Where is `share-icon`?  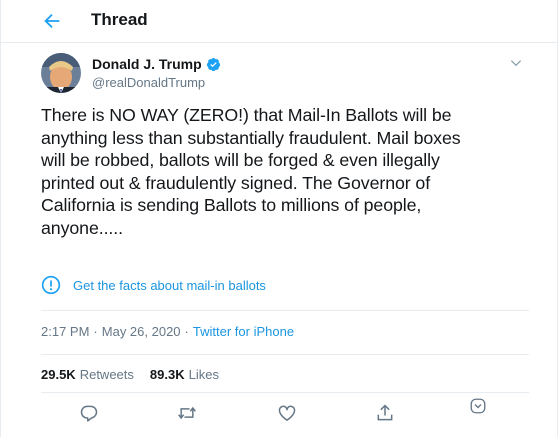
share-icon is located at coordinates (385, 413).